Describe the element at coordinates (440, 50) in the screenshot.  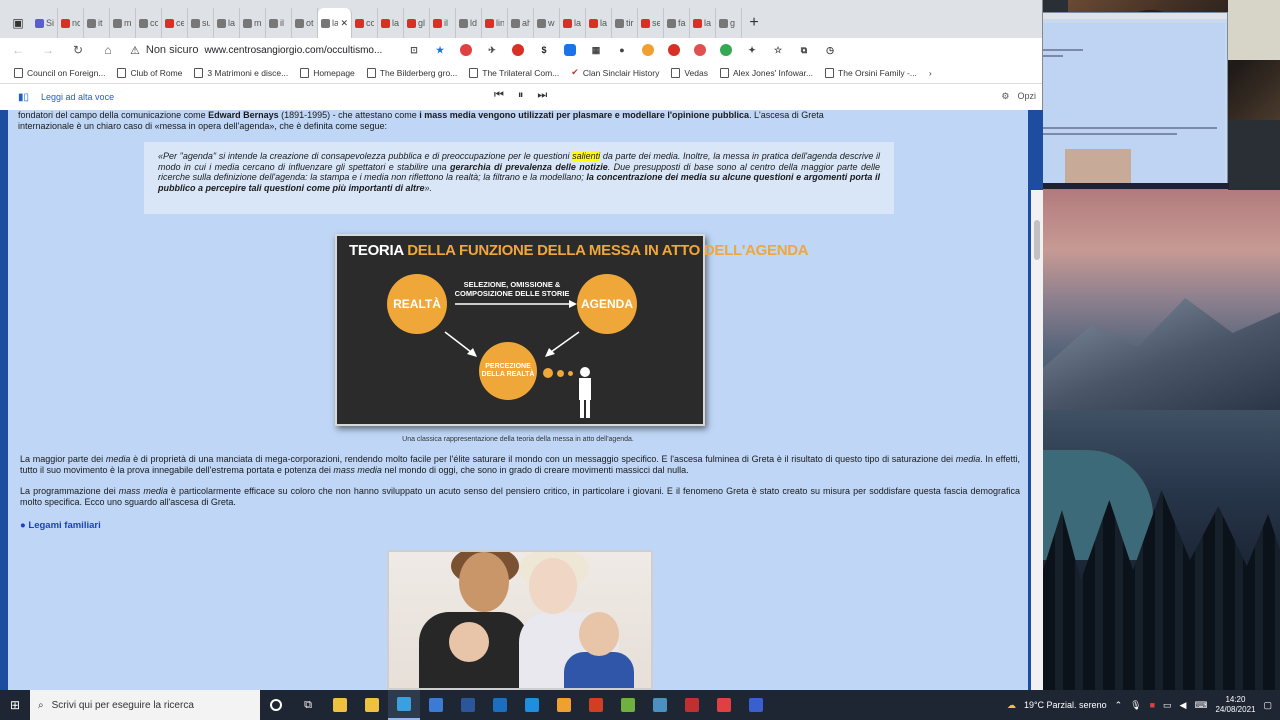
I see `favorite-star-icon: ★` at that location.